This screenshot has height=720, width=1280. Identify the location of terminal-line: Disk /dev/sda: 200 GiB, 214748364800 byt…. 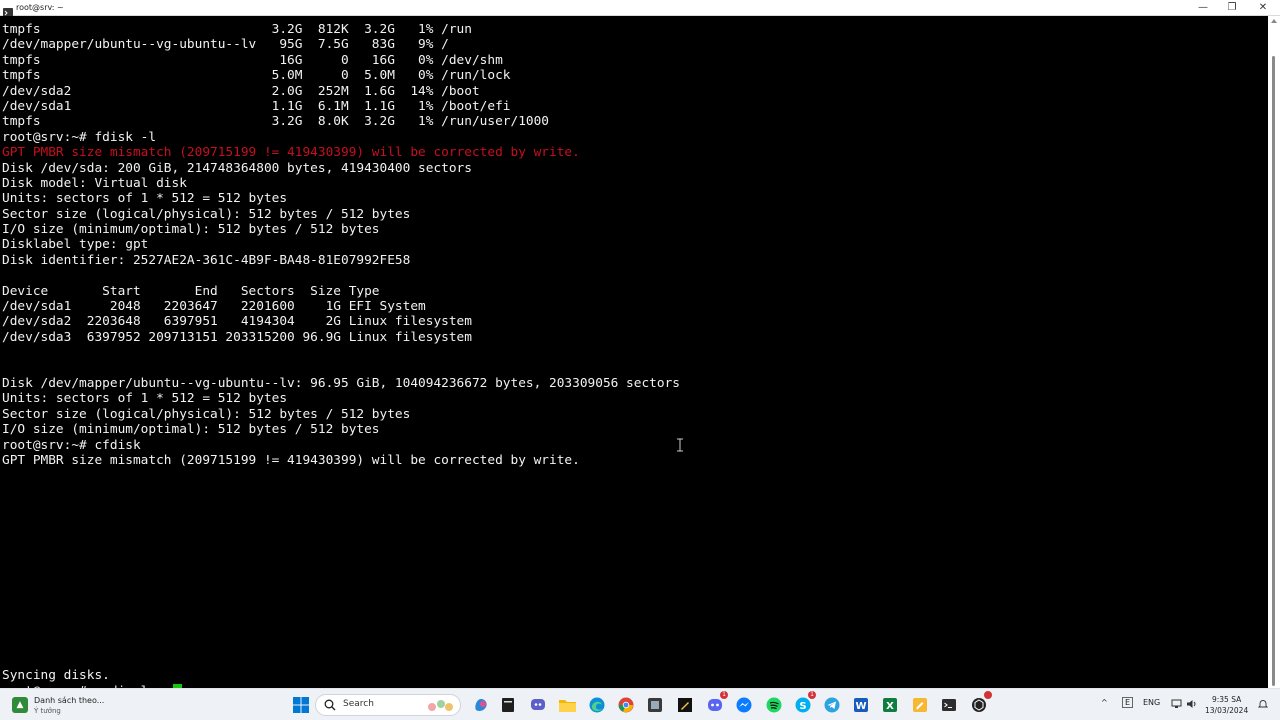
(341, 168).